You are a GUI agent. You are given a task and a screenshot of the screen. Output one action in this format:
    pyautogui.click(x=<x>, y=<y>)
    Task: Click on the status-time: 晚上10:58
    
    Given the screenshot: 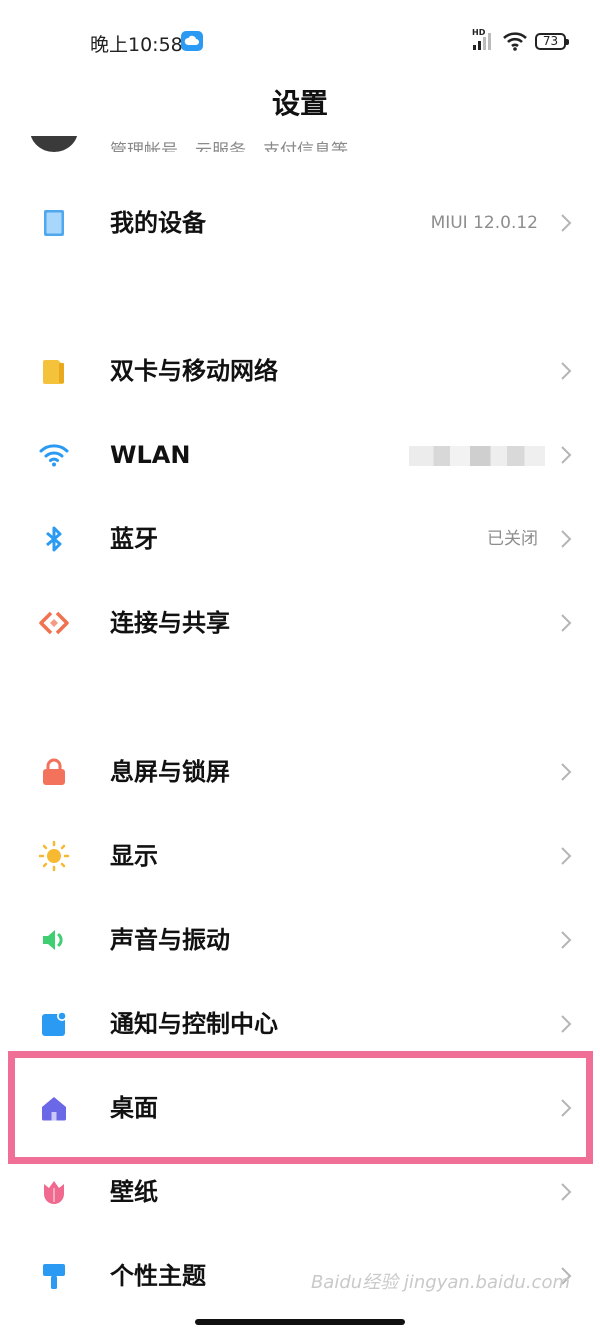 What is the action you would take?
    pyautogui.click(x=136, y=45)
    